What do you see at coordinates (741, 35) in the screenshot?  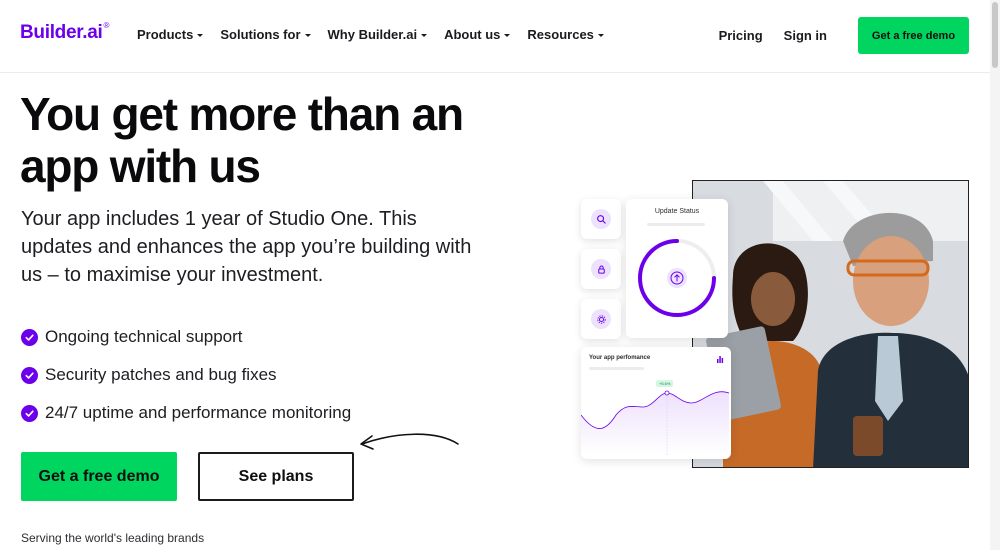 I see `pricing-link: Pricing` at bounding box center [741, 35].